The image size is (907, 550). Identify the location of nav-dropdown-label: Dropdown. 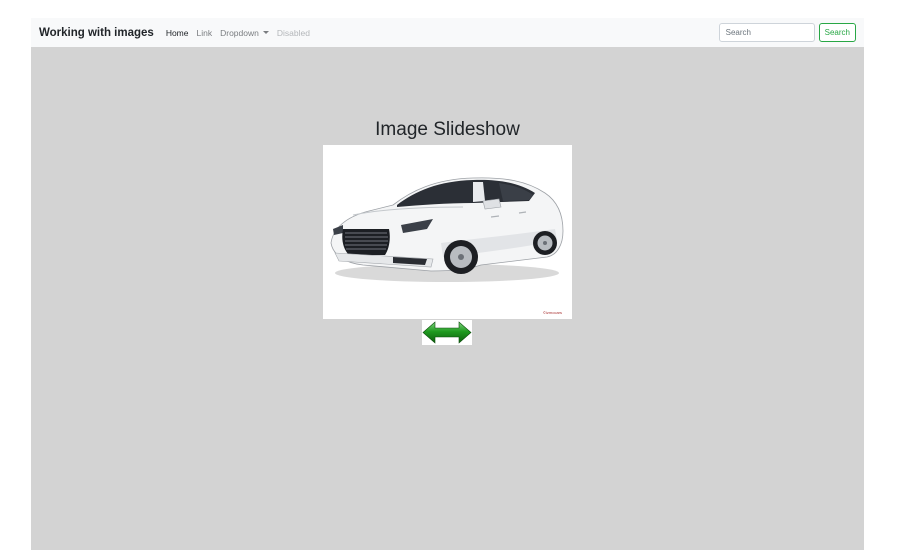
(239, 32).